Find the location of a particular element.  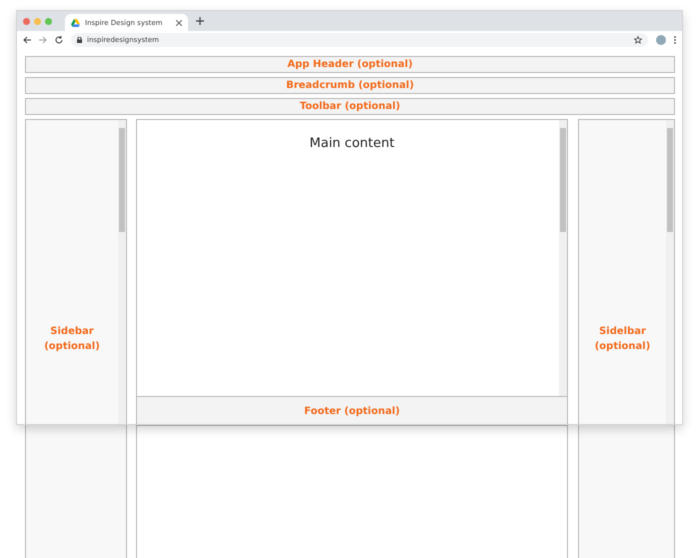

star-icon is located at coordinates (638, 40).